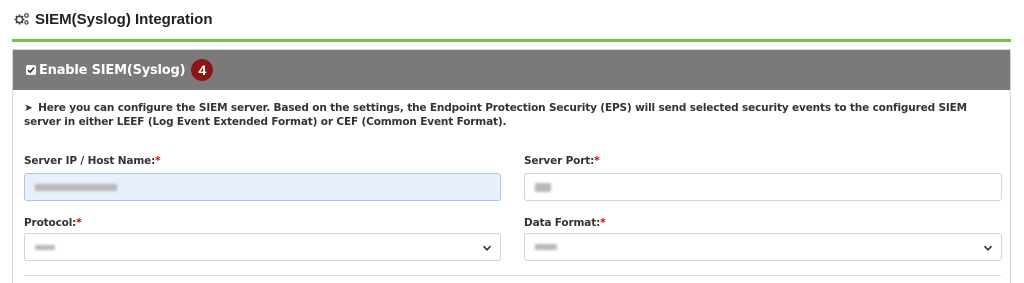 The image size is (1024, 283). I want to click on server-port-label: Server Port:*, so click(562, 161).